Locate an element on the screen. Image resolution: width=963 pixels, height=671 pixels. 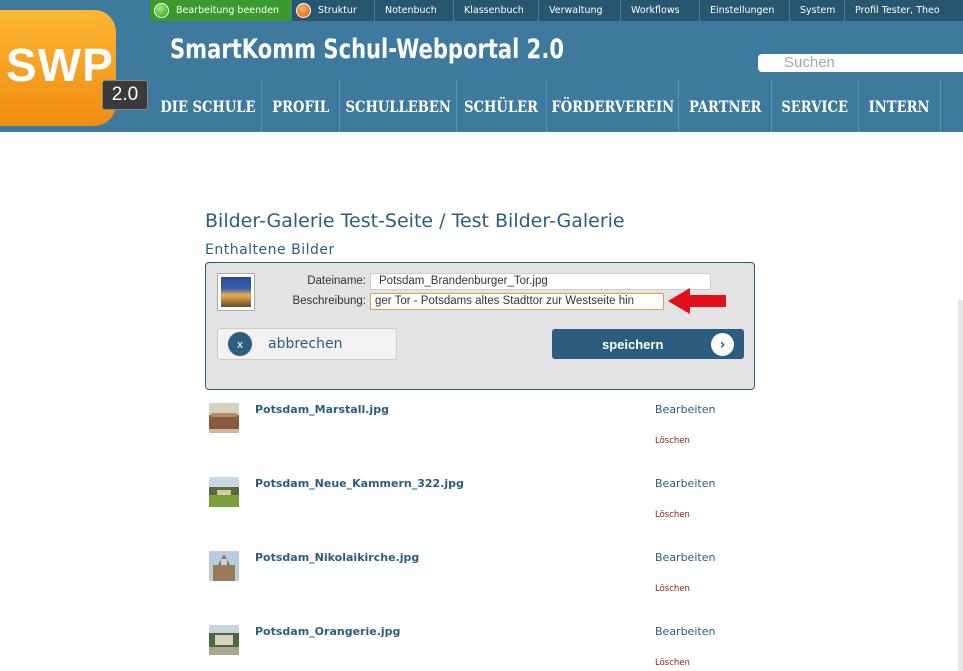
filename-field: Potsdam_Brandenburger_Tor.jpg is located at coordinates (540, 281).